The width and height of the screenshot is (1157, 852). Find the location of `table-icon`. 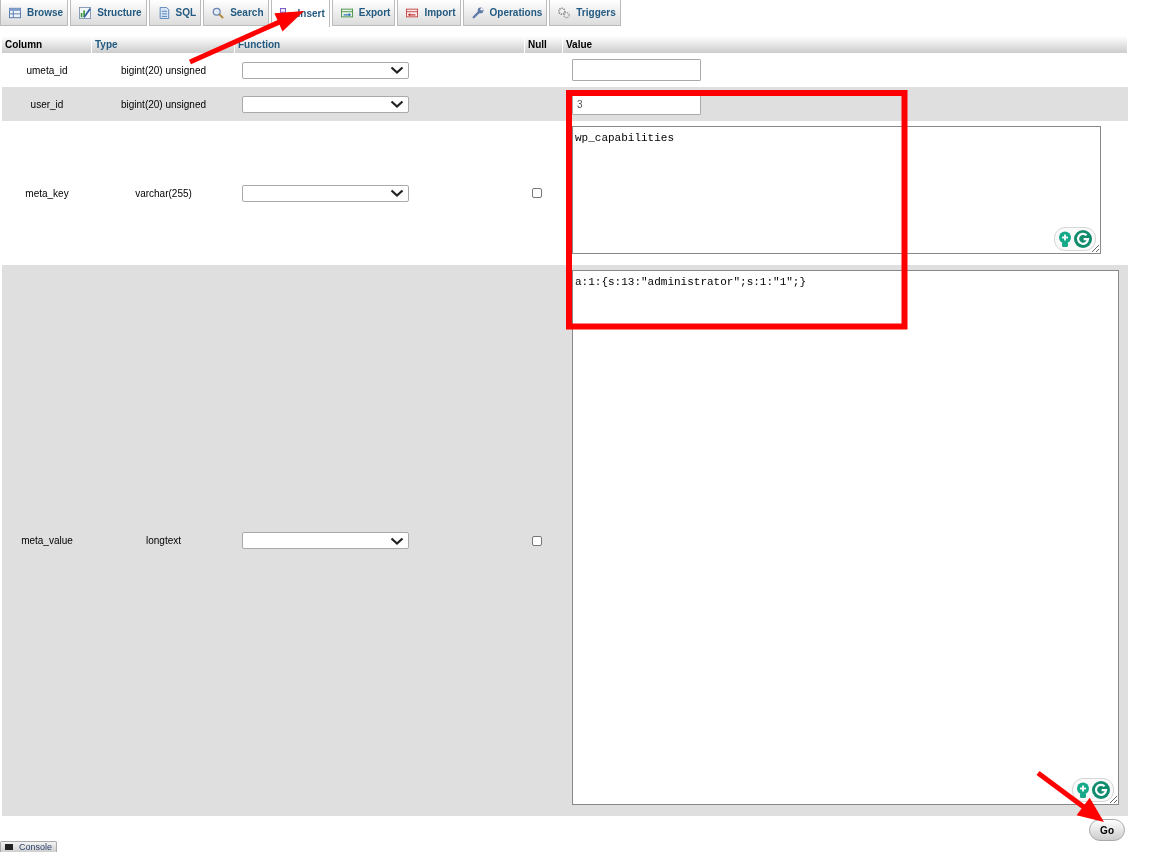

table-icon is located at coordinates (15, 12).